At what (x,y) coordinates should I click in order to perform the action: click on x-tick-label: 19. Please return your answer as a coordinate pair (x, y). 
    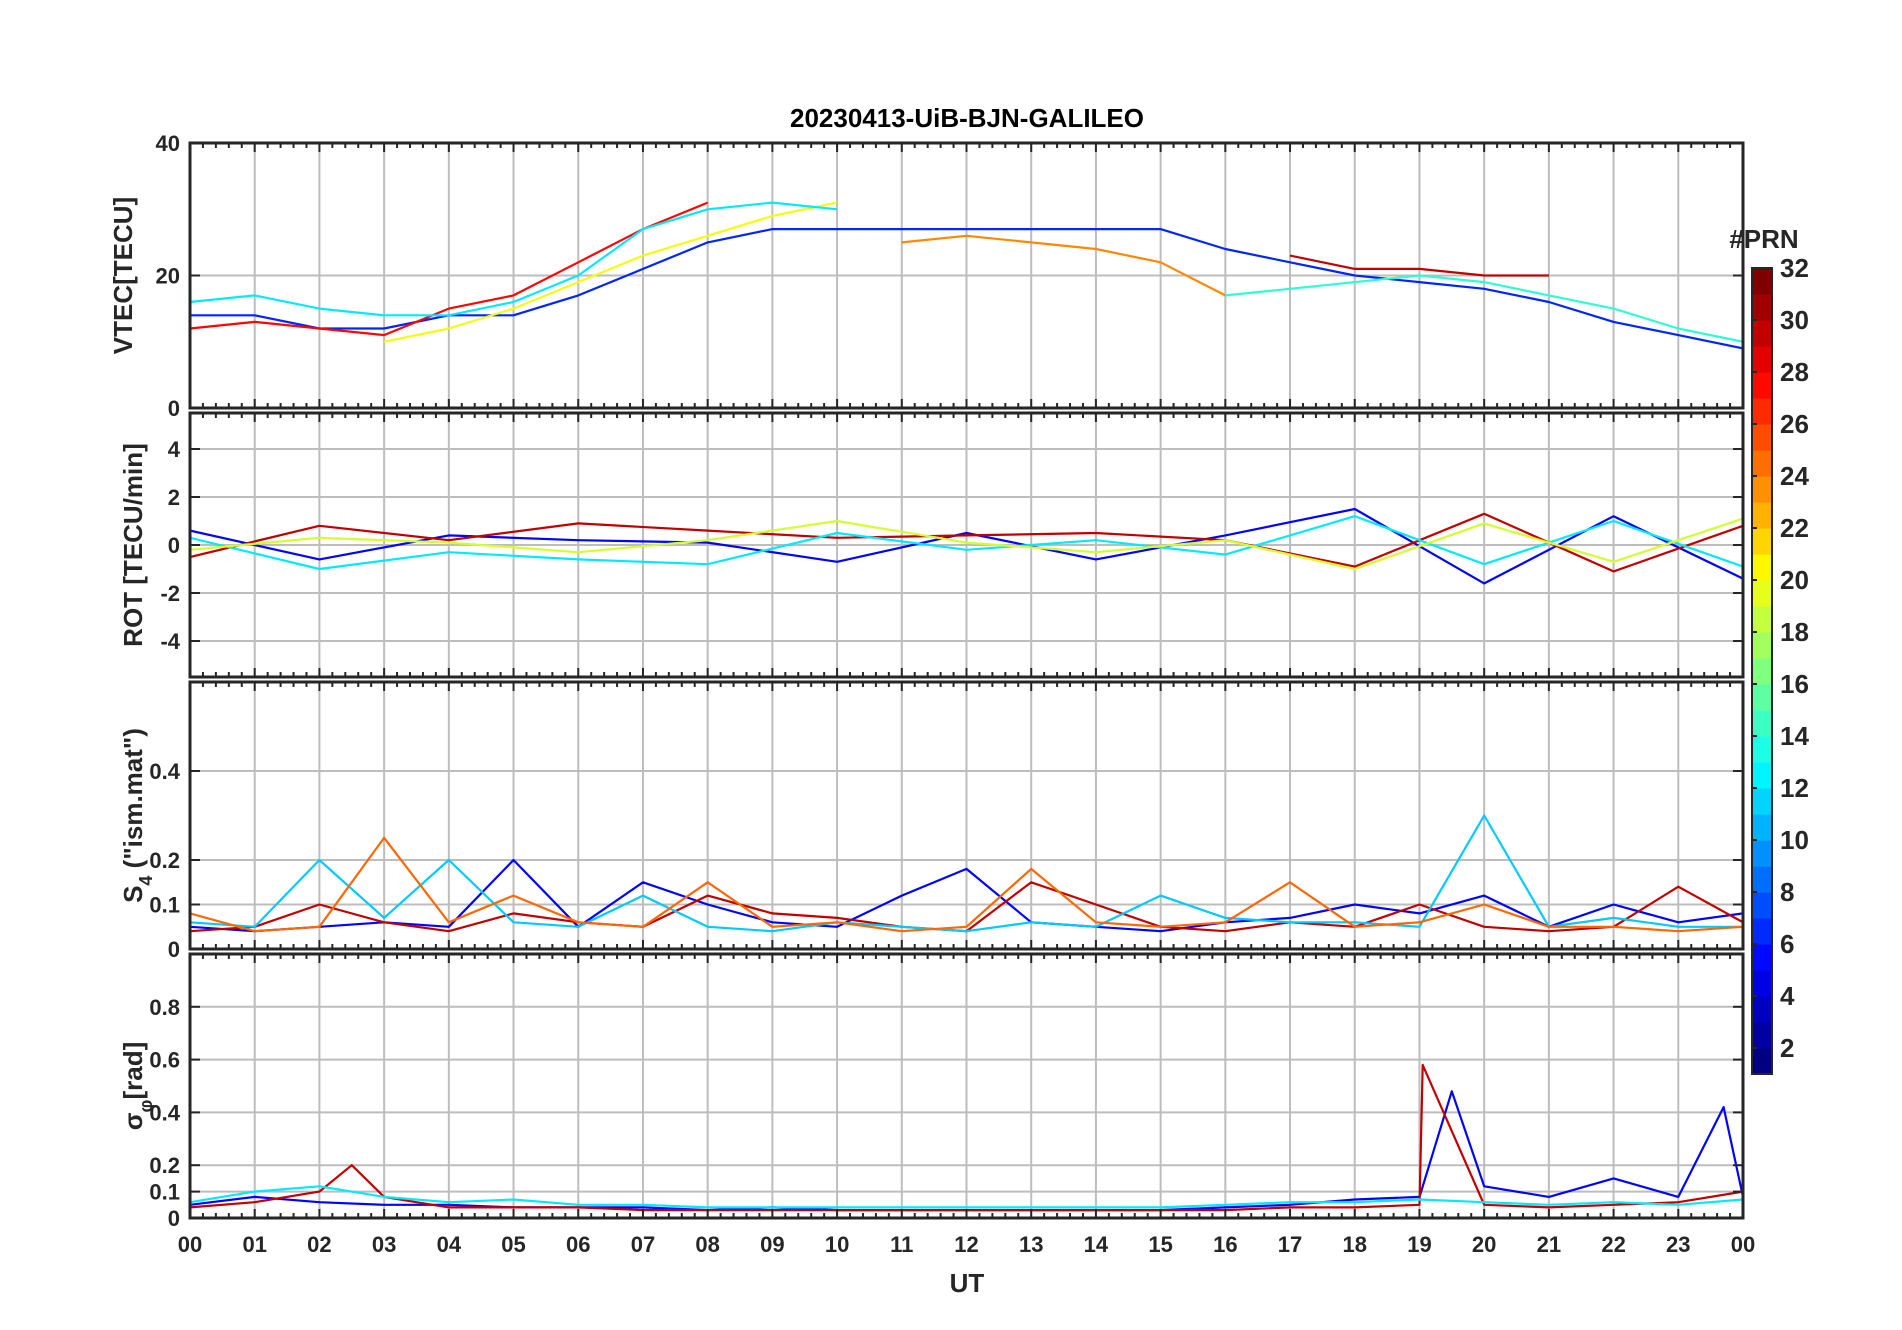
    Looking at the image, I should click on (1419, 1244).